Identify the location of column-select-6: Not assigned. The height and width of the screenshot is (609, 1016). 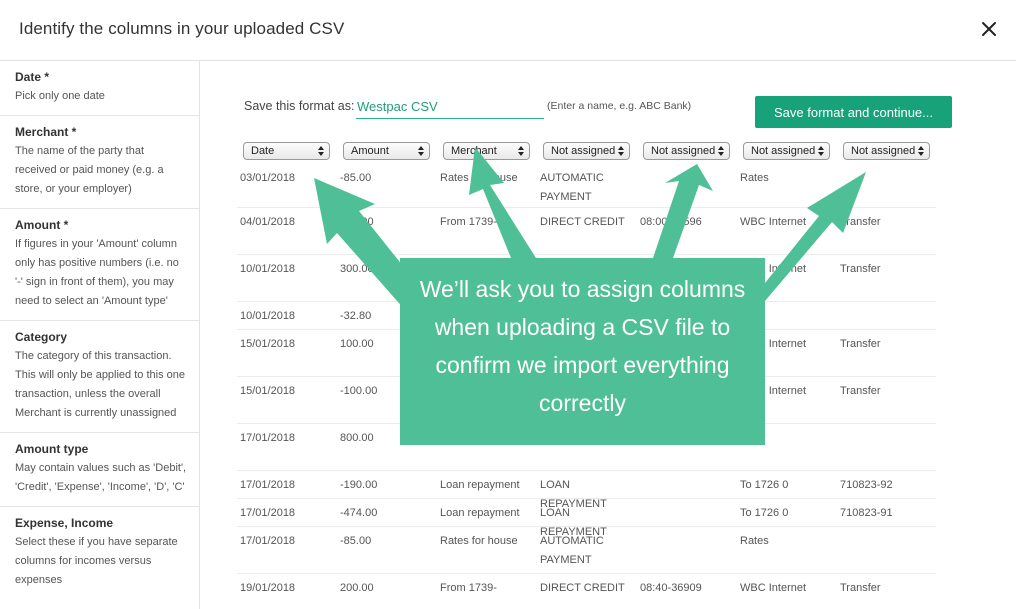
(786, 151).